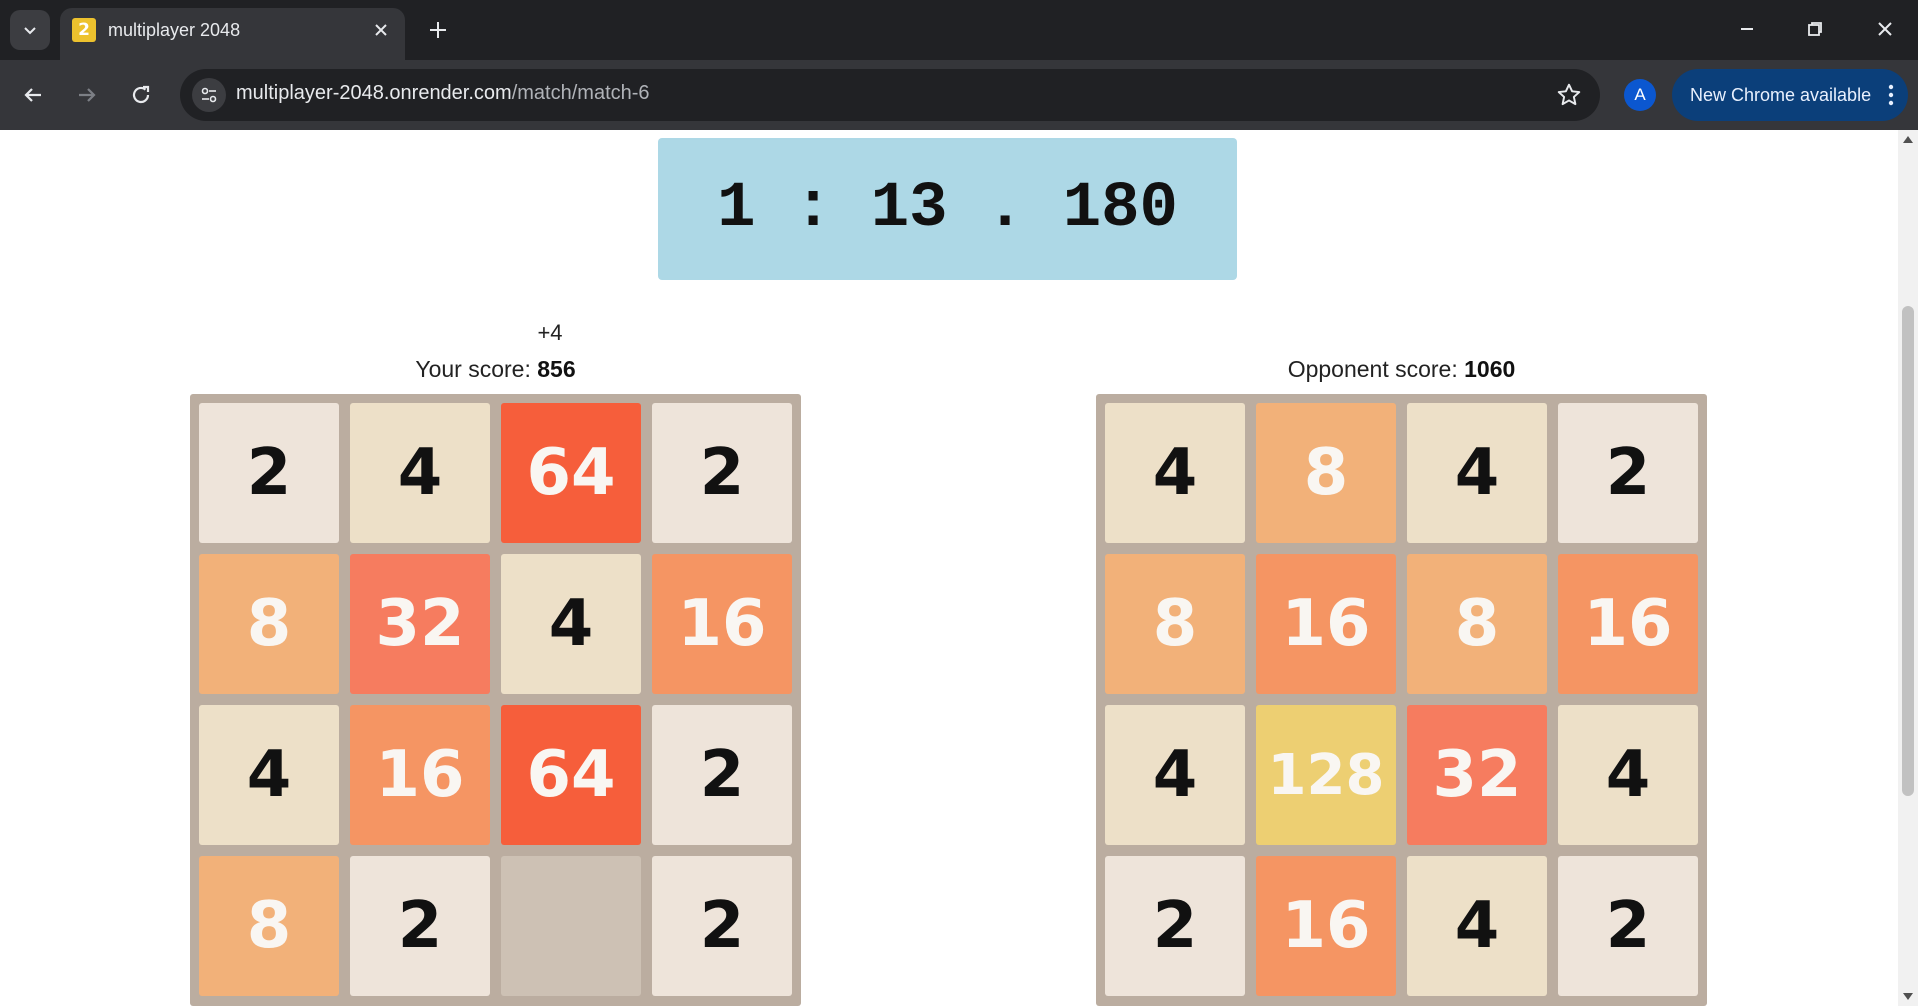 The height and width of the screenshot is (1006, 1918). I want to click on your-score: Your score: 856, so click(495, 369).